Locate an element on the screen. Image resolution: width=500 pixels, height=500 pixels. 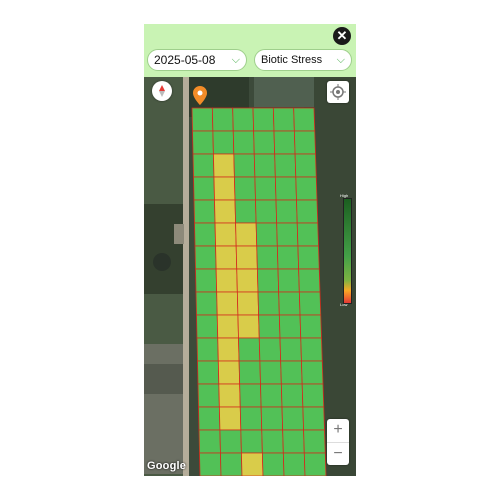
layer-select: Biotic Stress ⌵ is located at coordinates (303, 60).